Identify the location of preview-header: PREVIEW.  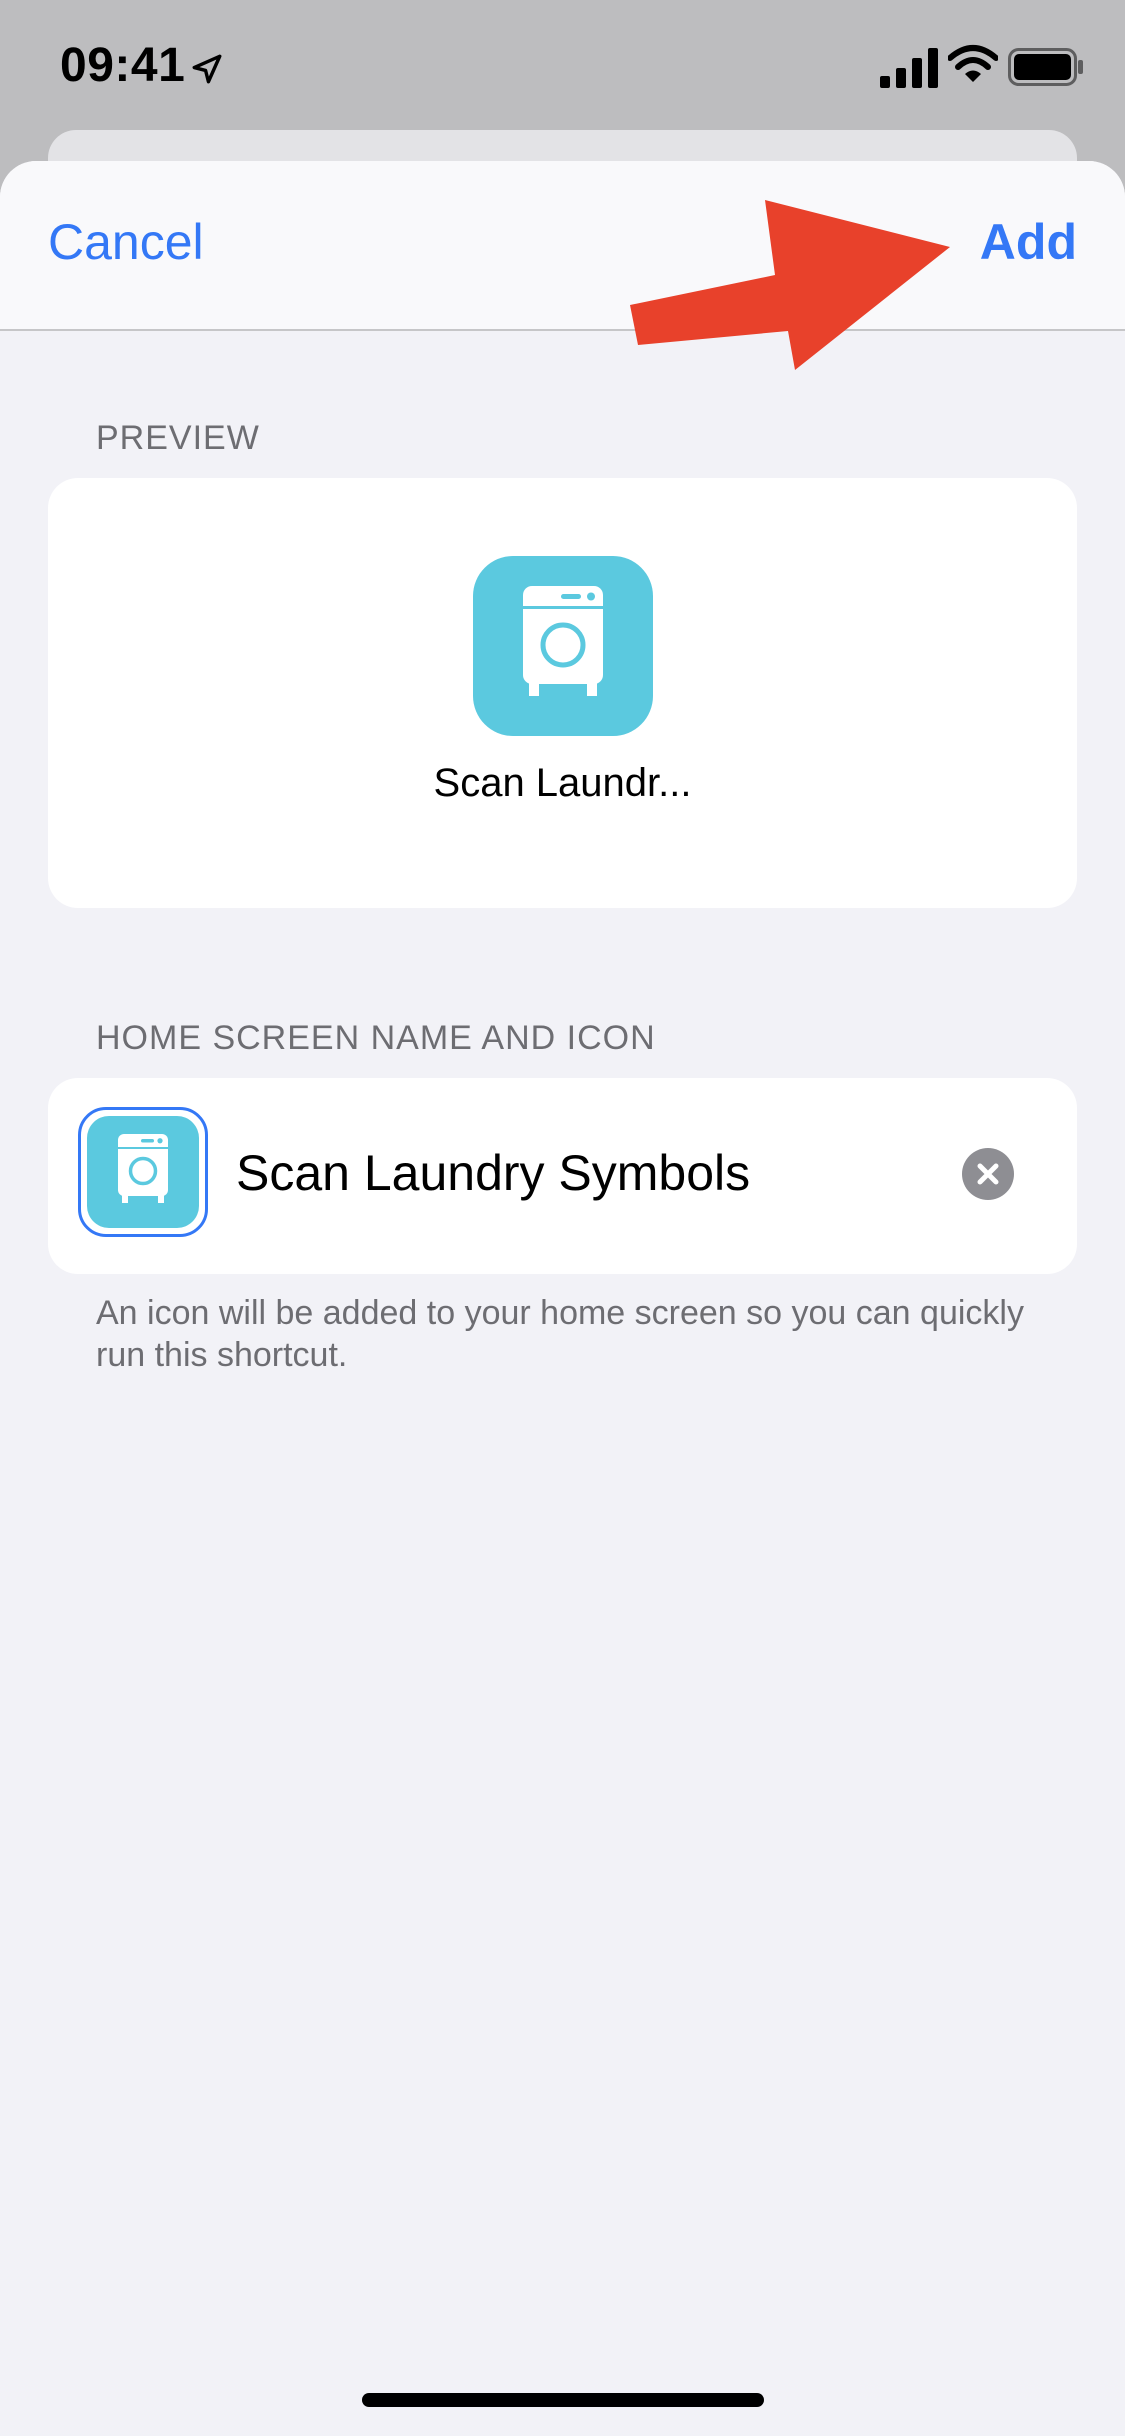
(178, 438).